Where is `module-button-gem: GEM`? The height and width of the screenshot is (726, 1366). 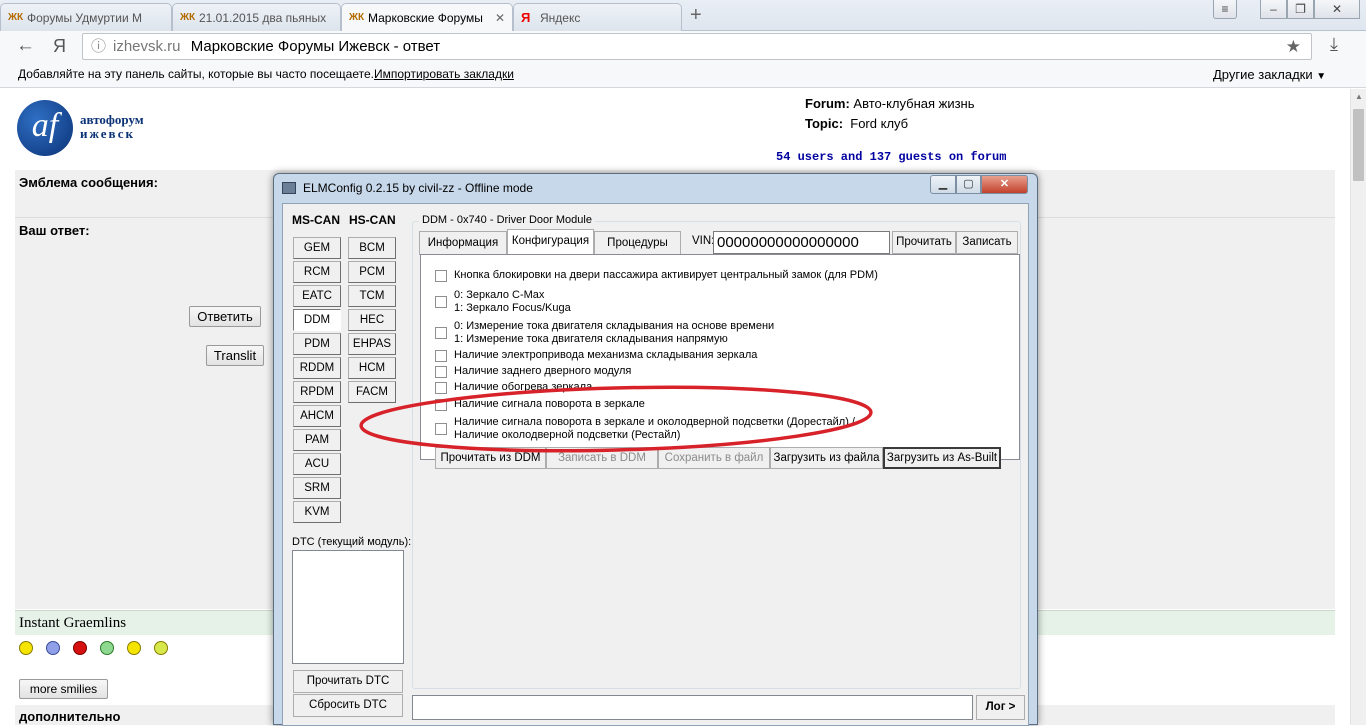 module-button-gem: GEM is located at coordinates (317, 248).